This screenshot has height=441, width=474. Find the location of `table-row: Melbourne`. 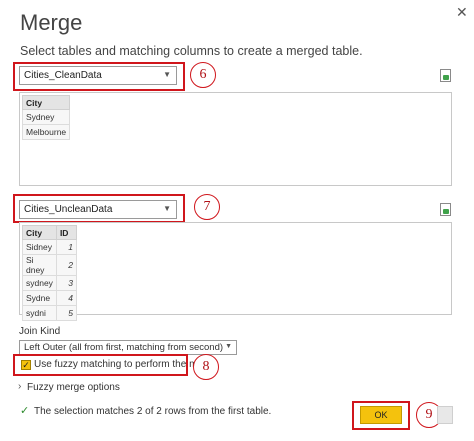

table-row: Melbourne is located at coordinates (46, 132).